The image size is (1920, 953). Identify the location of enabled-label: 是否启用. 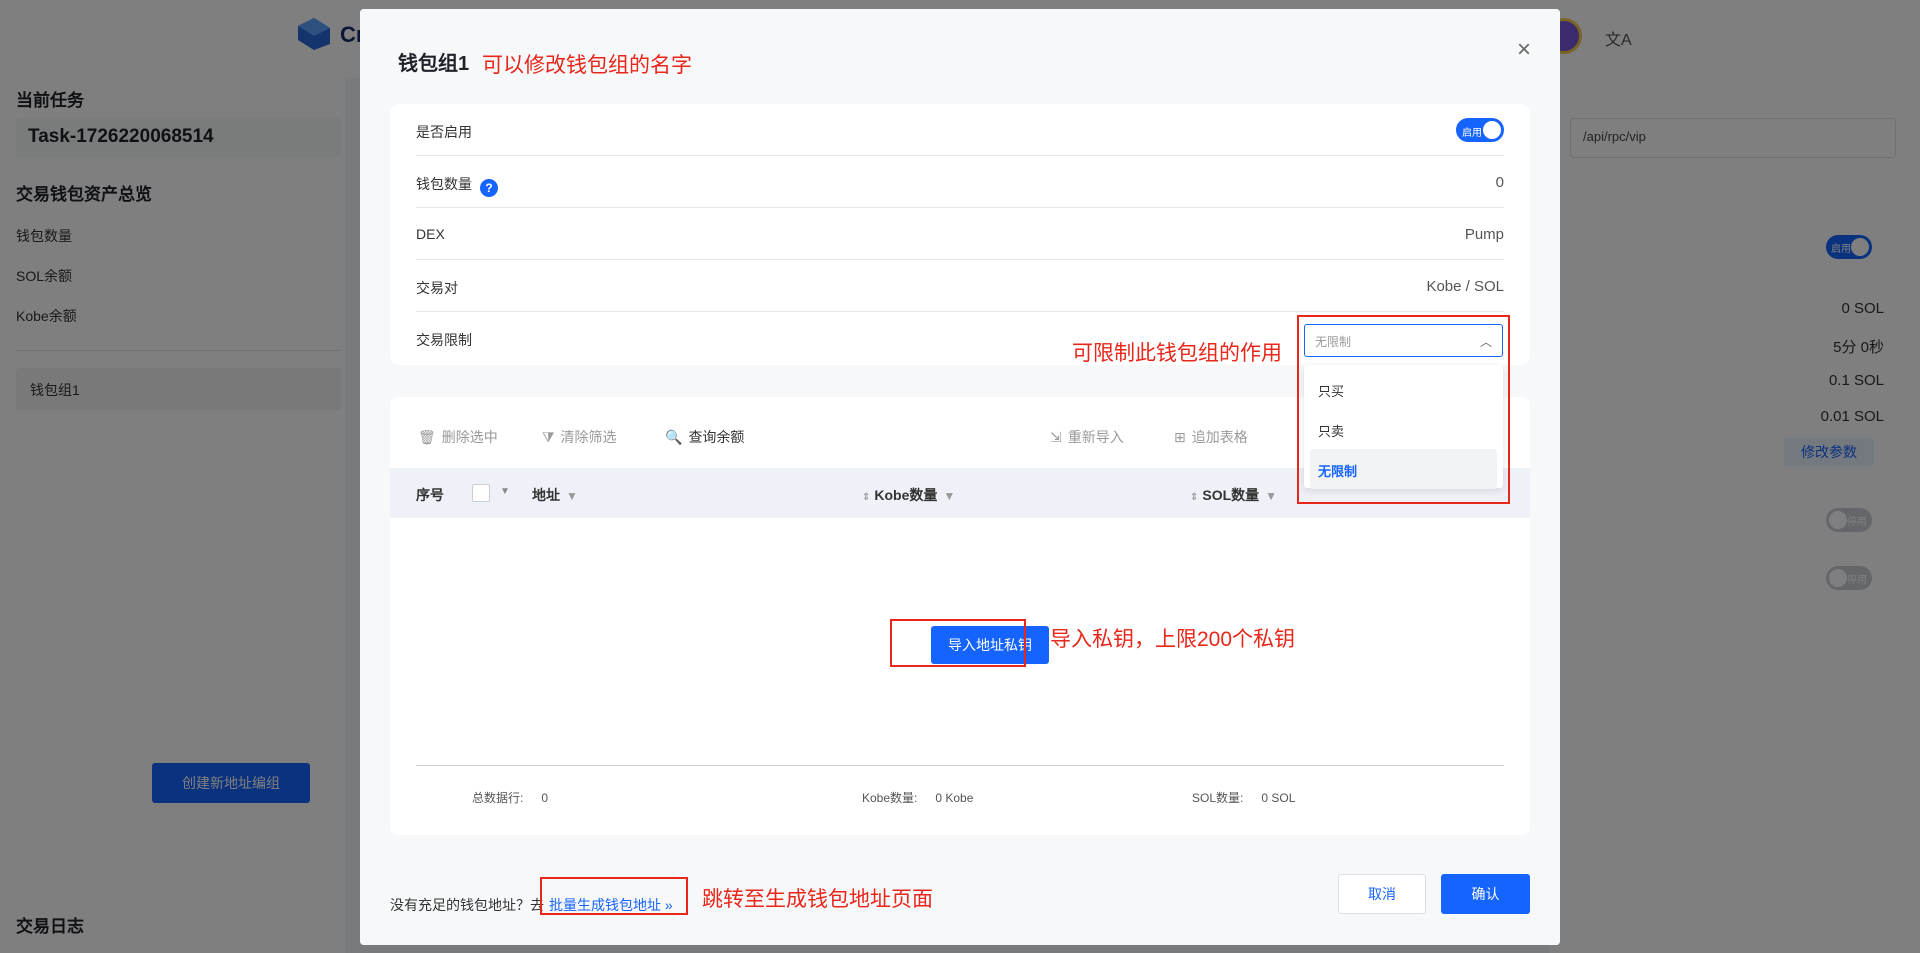
(444, 132).